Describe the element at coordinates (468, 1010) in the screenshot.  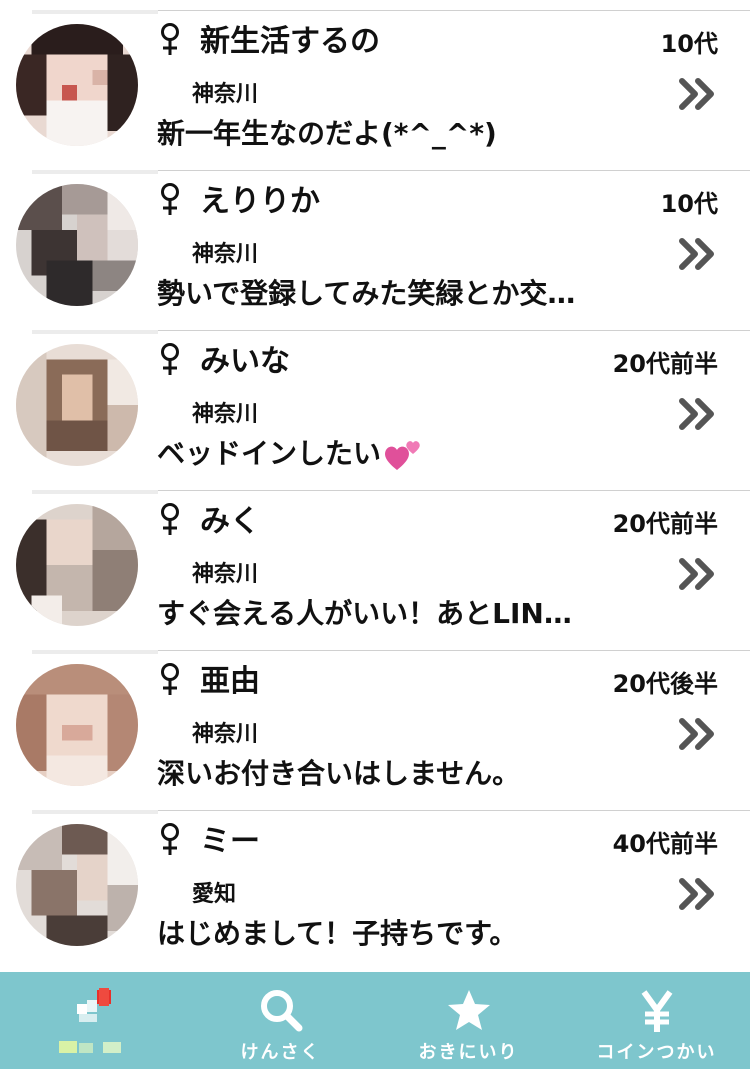
I see `star-icon` at that location.